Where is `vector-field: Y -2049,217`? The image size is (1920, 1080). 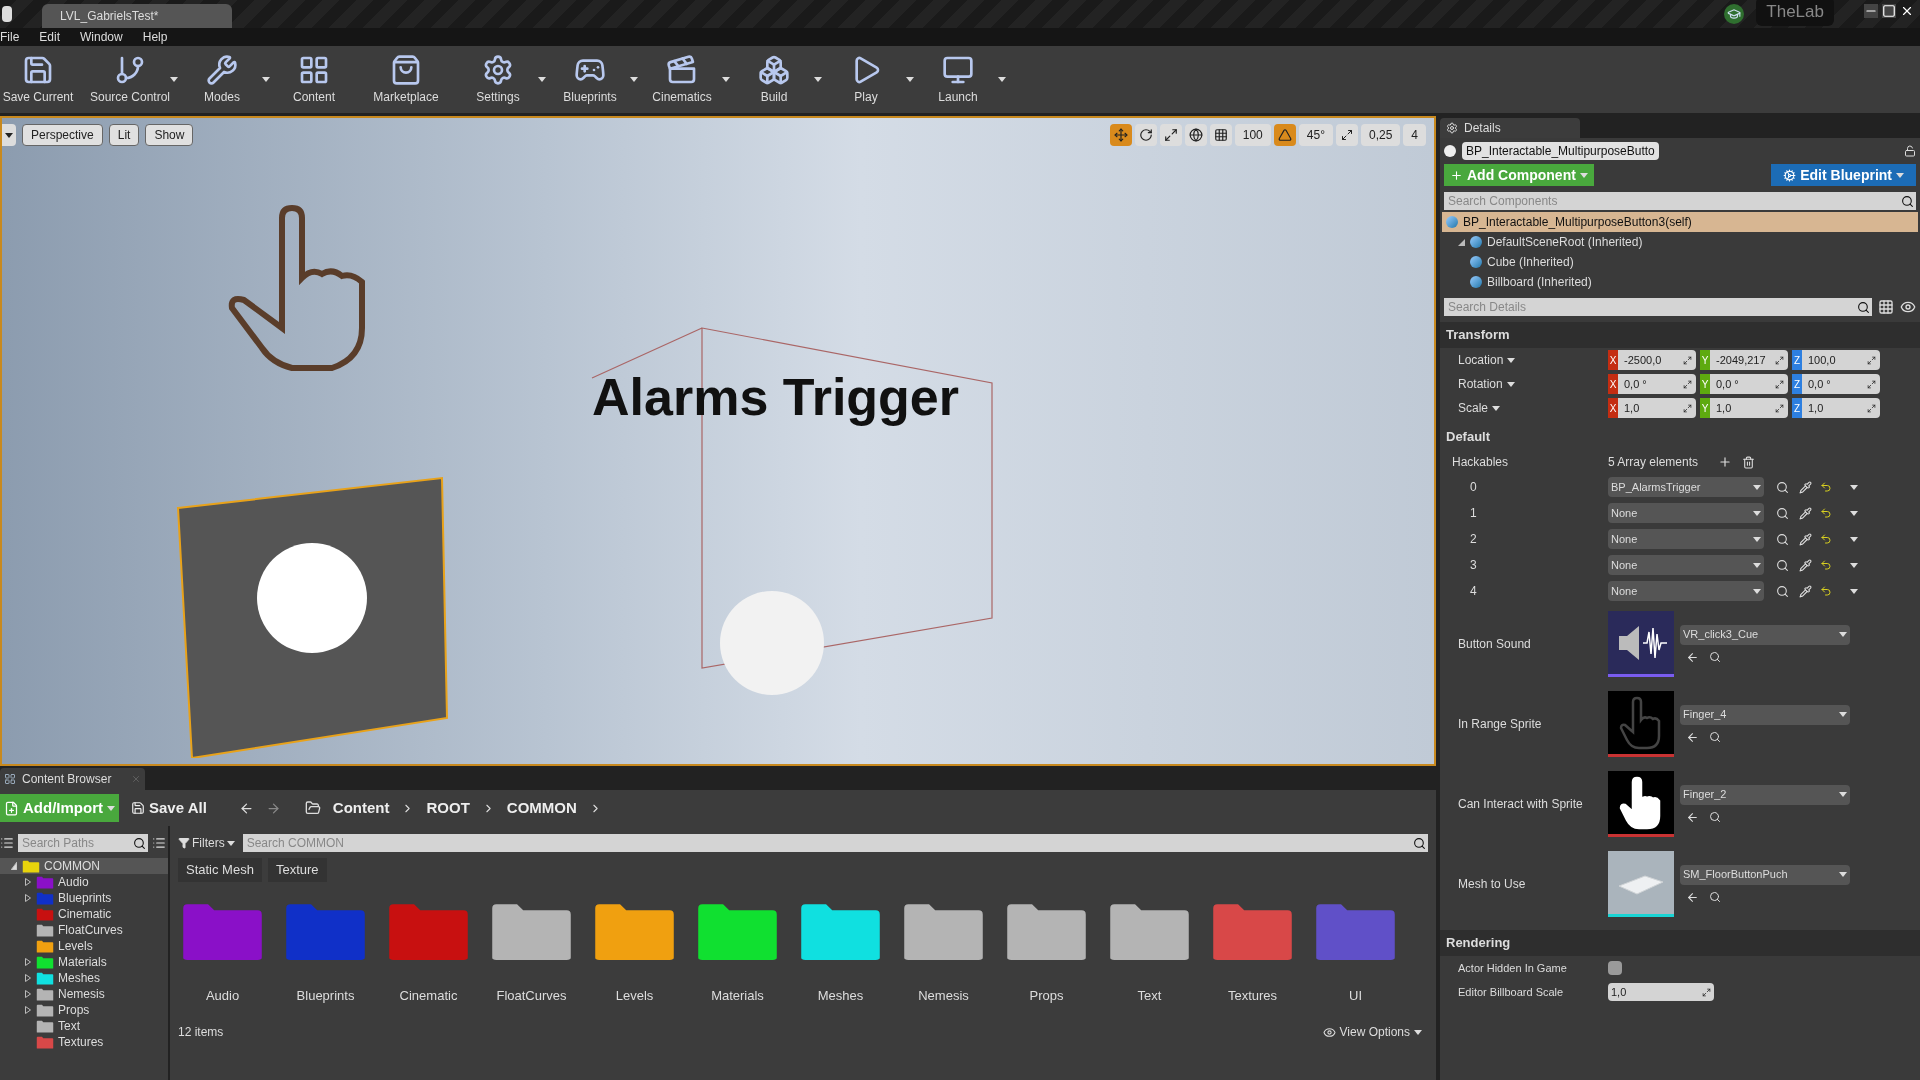
vector-field: Y -2049,217 is located at coordinates (1744, 360).